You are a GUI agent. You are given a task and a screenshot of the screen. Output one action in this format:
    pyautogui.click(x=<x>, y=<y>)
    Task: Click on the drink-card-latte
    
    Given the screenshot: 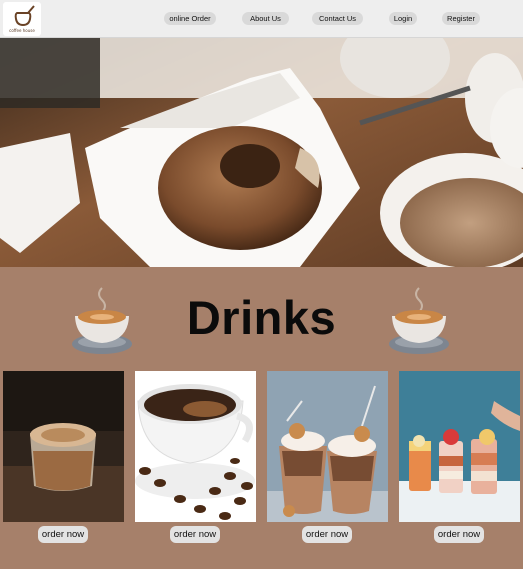 What is the action you would take?
    pyautogui.click(x=63, y=446)
    